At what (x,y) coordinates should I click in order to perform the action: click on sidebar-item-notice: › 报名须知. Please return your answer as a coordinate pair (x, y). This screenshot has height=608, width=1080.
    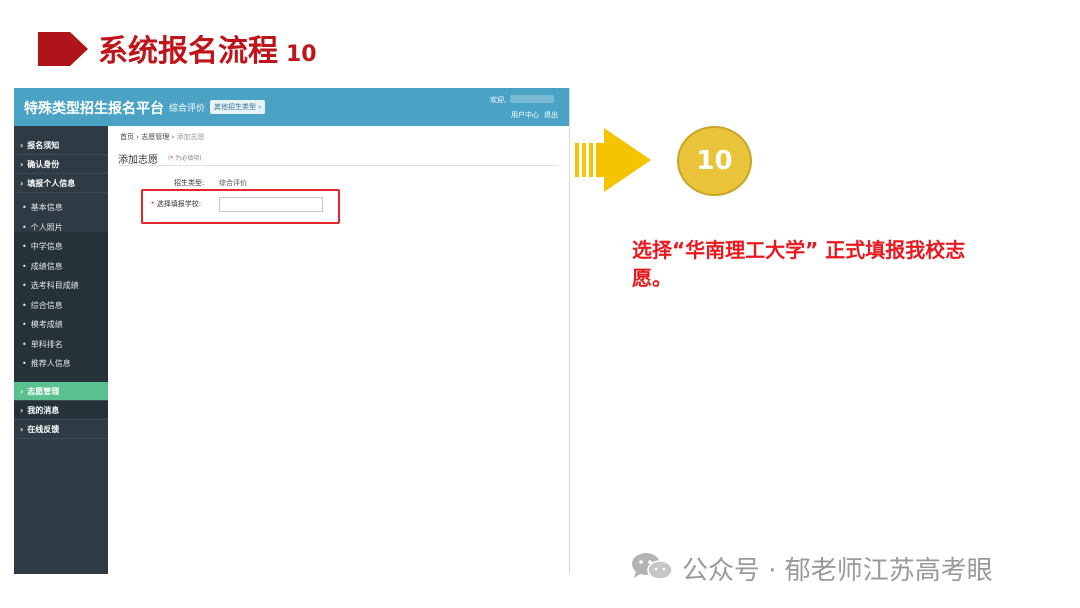
    Looking at the image, I should click on (61, 145).